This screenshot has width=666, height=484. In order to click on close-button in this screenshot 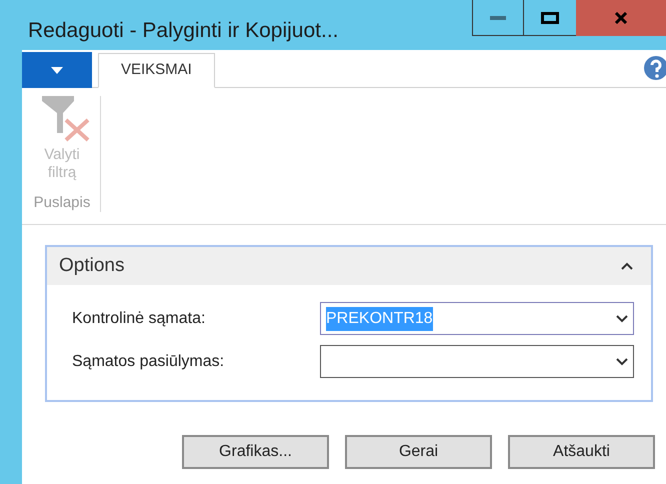, I will do `click(621, 18)`.